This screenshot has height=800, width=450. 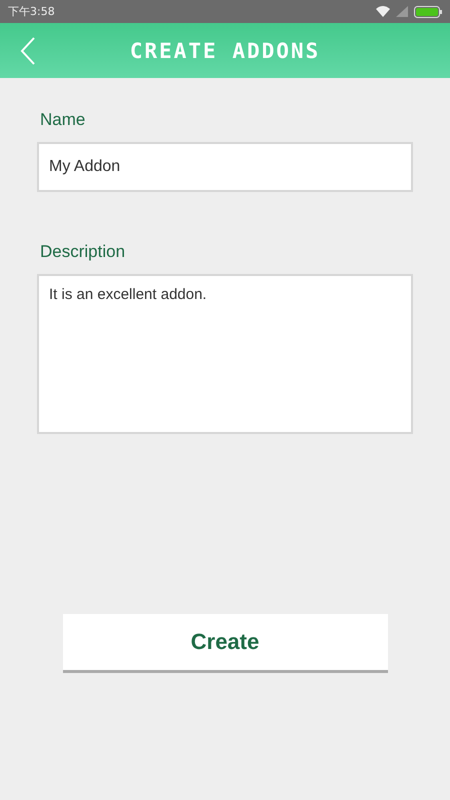 What do you see at coordinates (383, 11) in the screenshot?
I see `wifi-icon` at bounding box center [383, 11].